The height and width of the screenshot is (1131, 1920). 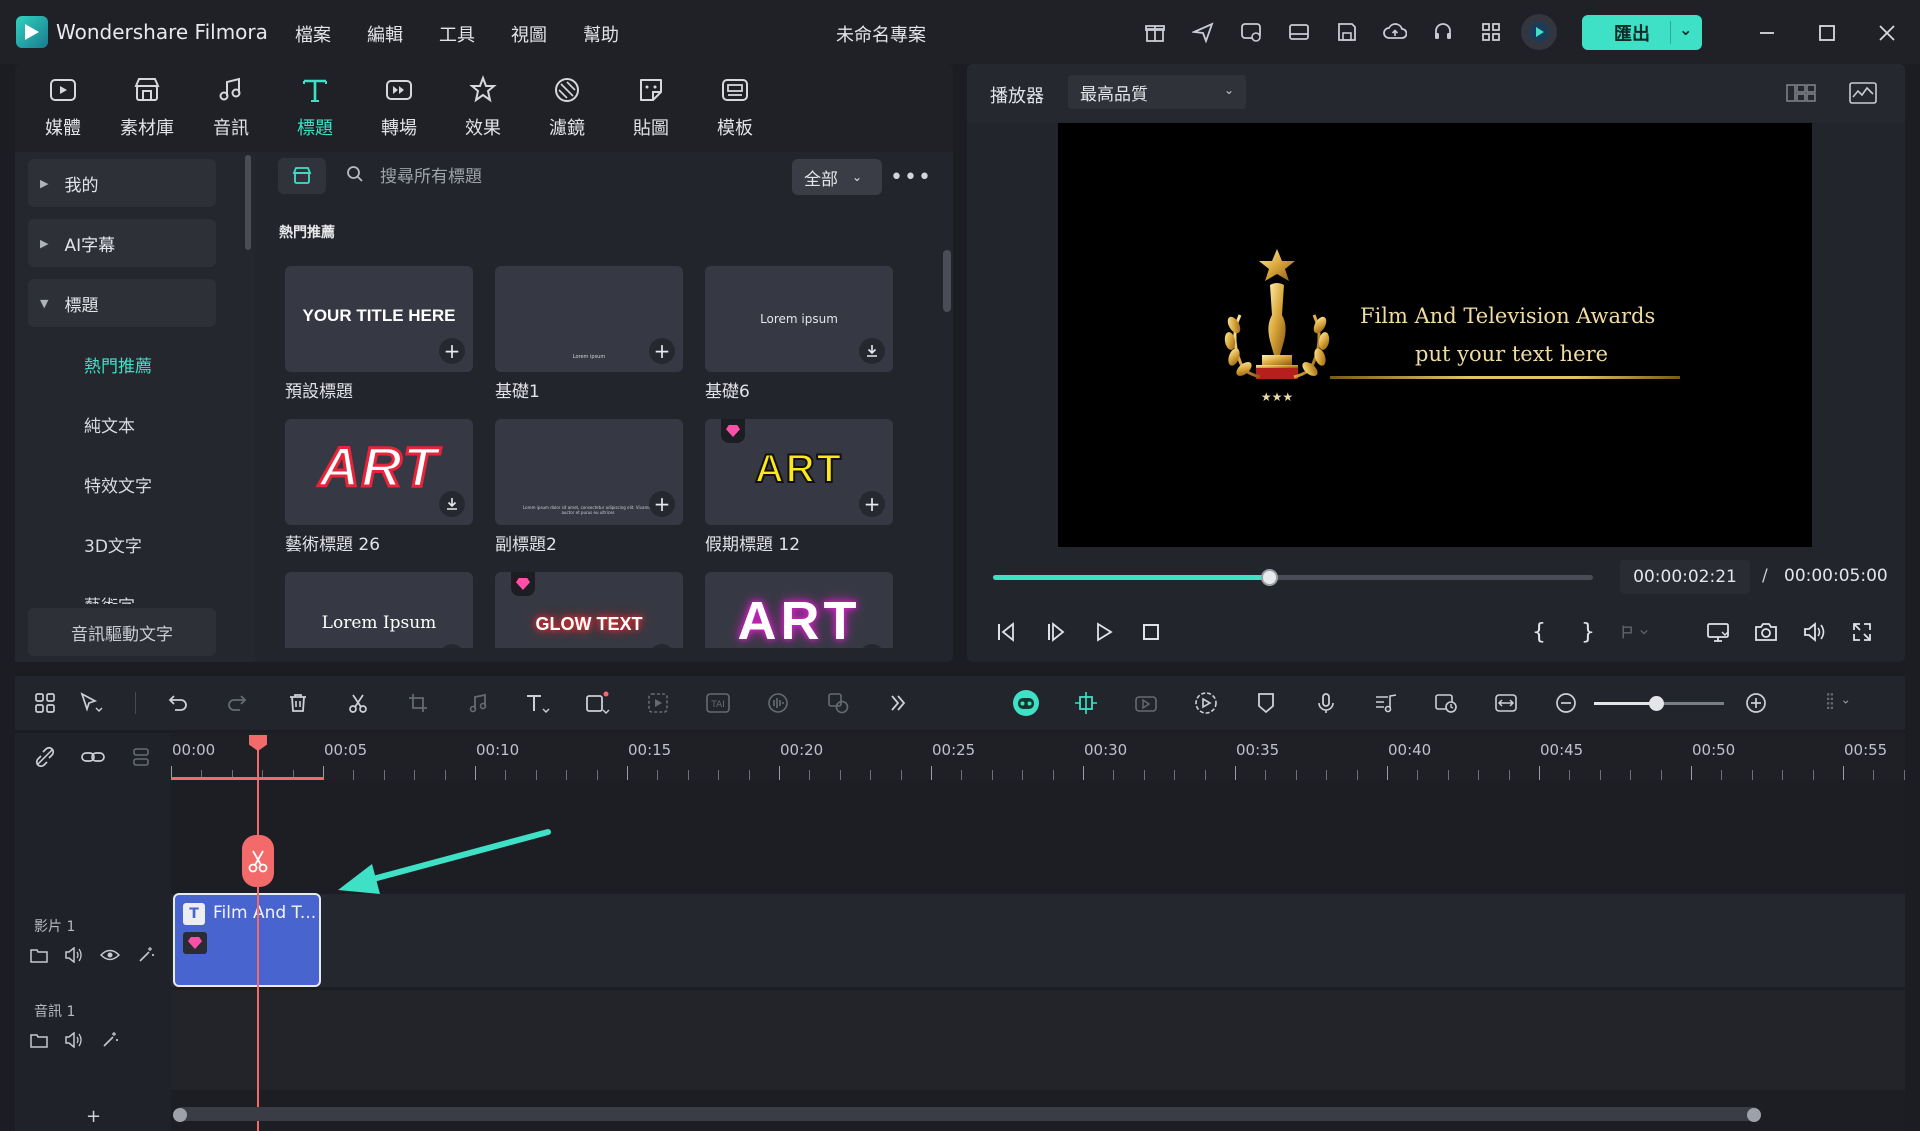 I want to click on sidebar-item-plain-text: 純文本, so click(x=109, y=424).